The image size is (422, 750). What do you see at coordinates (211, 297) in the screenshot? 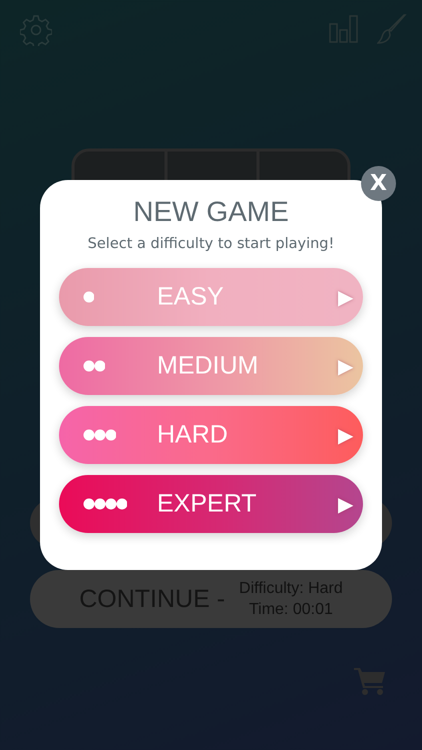
I see `difficulty-button: EASY ▶` at bounding box center [211, 297].